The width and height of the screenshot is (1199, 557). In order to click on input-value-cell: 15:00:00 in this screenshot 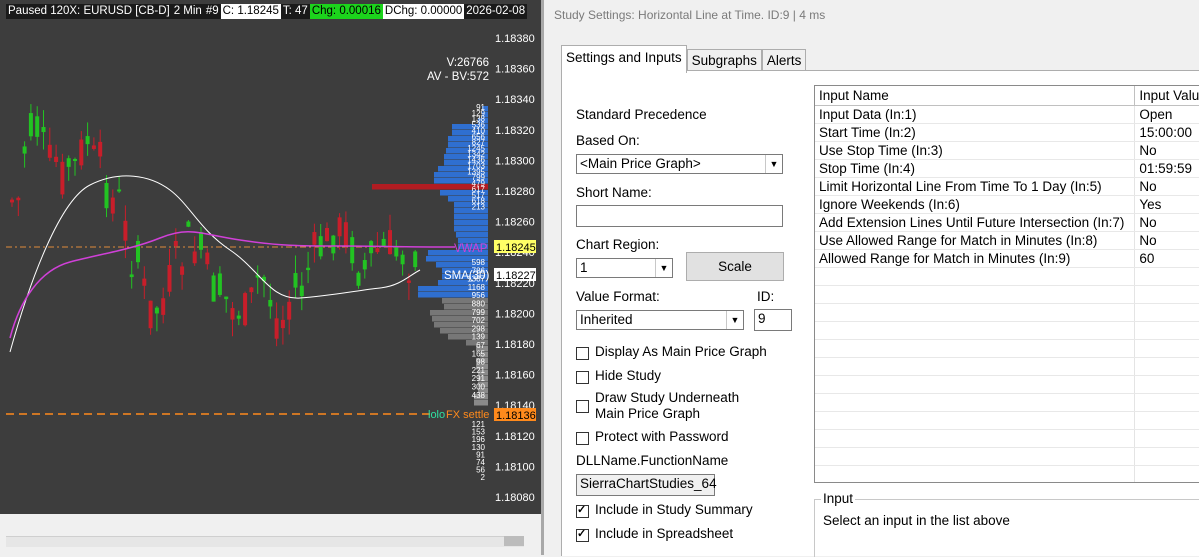, I will do `click(1167, 132)`.